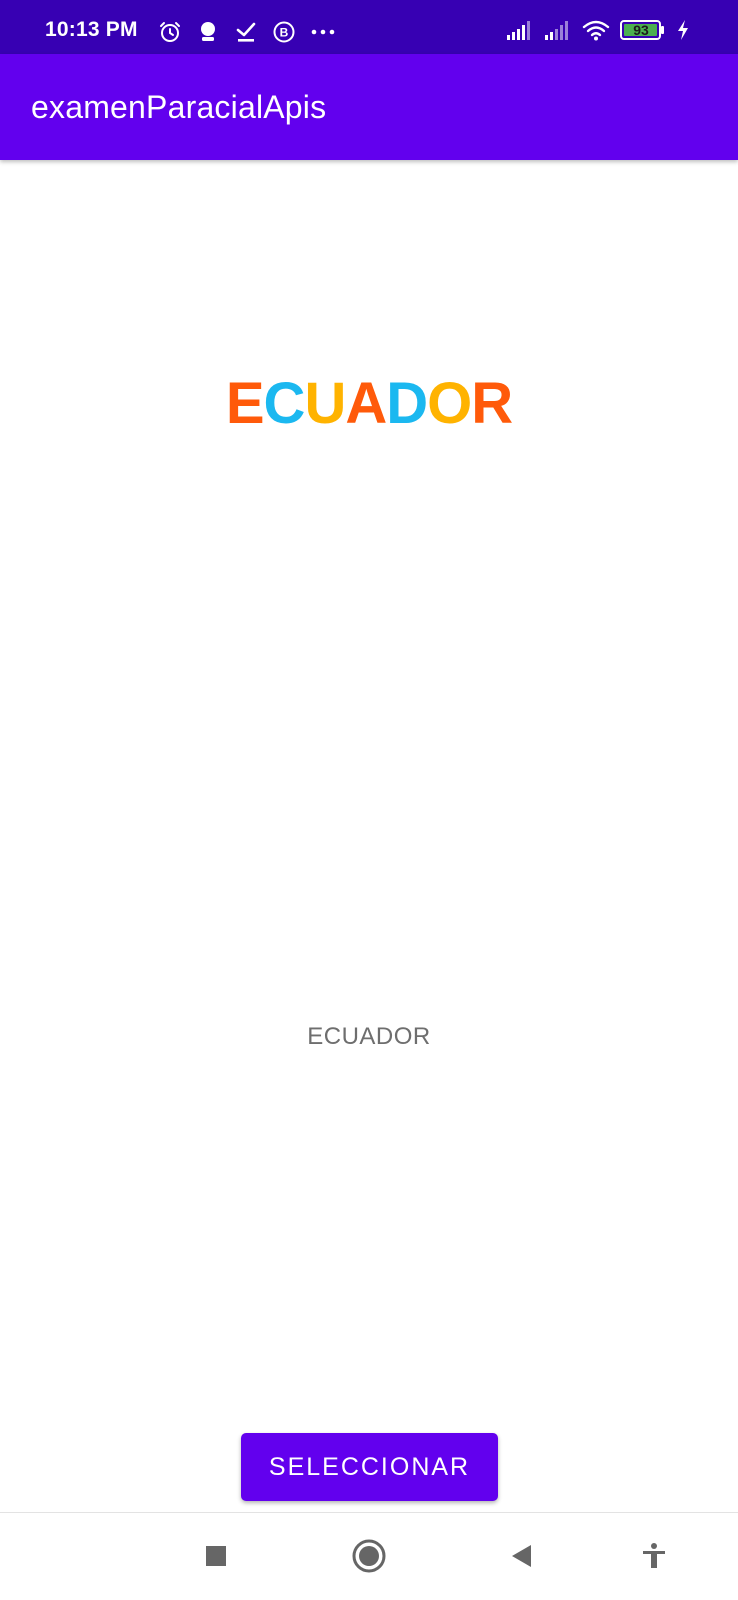 The width and height of the screenshot is (738, 1600). Describe the element at coordinates (91, 29) in the screenshot. I see `status-time: 10:13 PM` at that location.